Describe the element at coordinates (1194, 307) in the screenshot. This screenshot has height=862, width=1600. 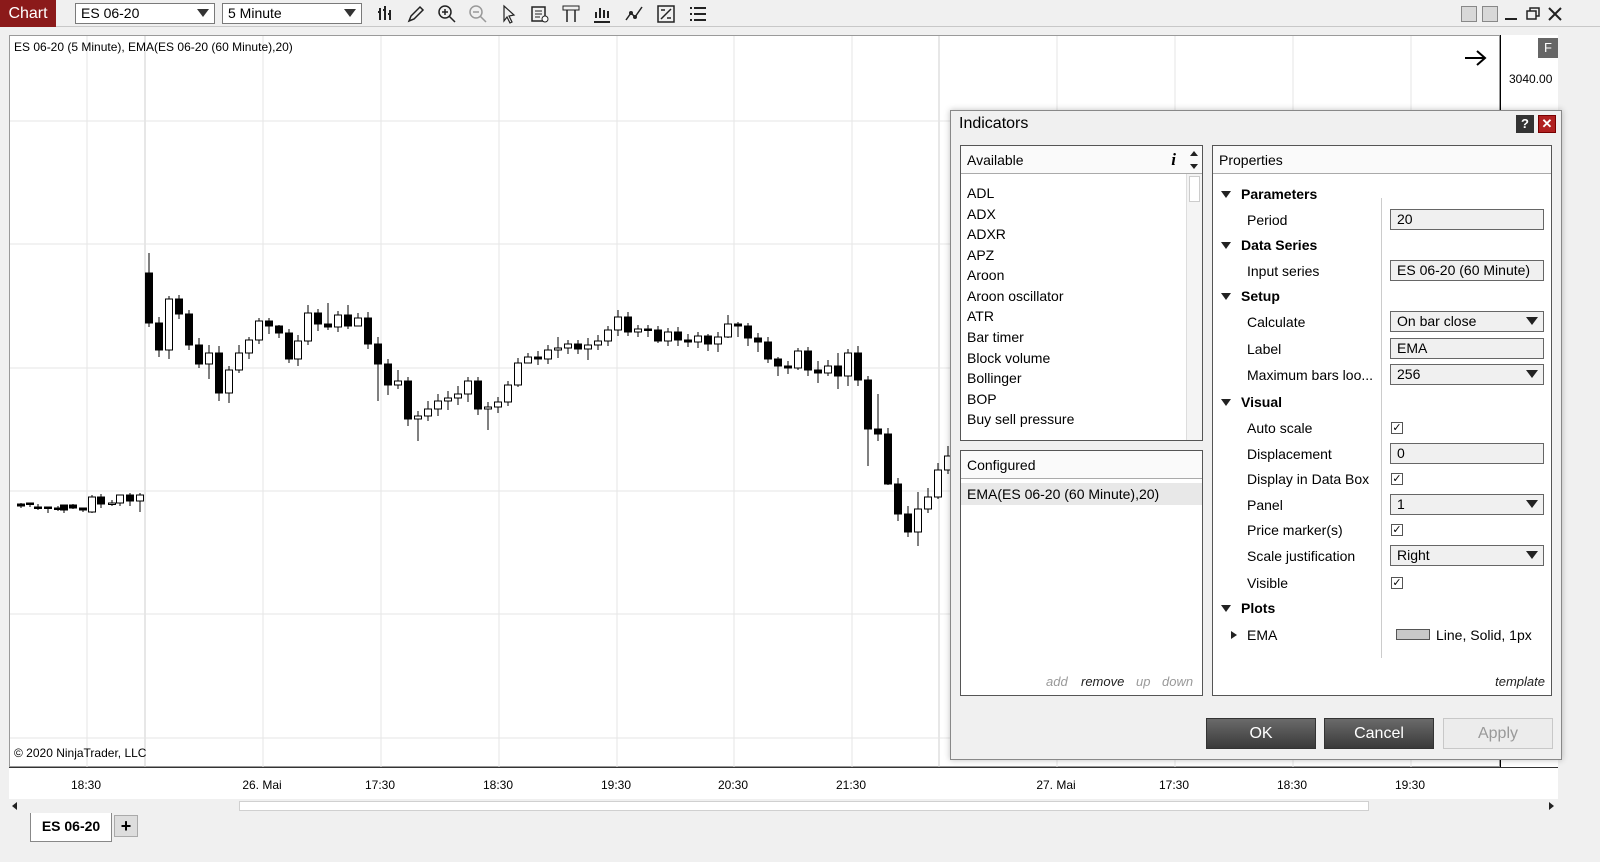
I see `available-scrollbar` at that location.